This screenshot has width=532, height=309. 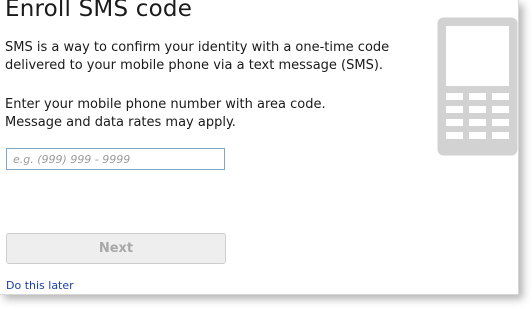 I want to click on phone-number-input, so click(x=115, y=159).